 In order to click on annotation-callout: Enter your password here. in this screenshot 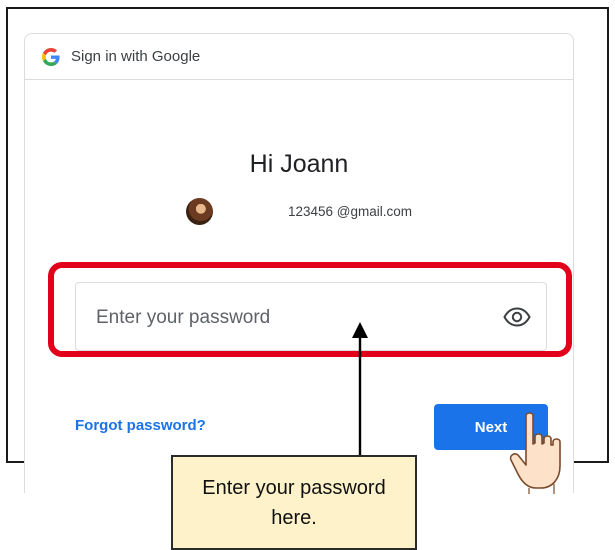, I will do `click(294, 502)`.